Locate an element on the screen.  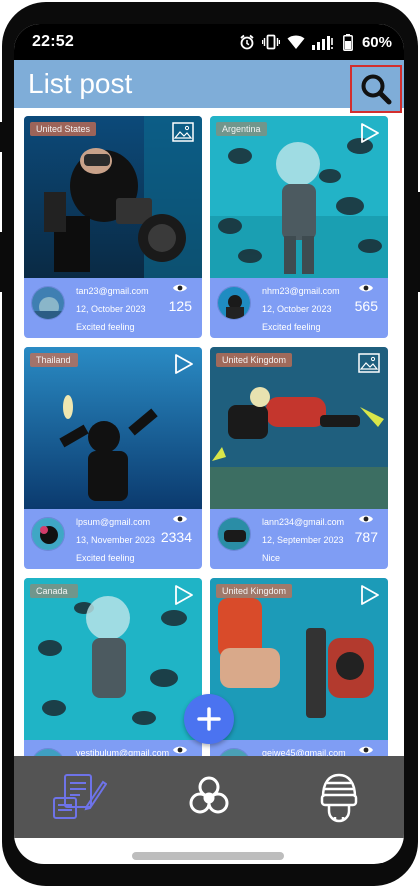
alarm-icon is located at coordinates (247, 42).